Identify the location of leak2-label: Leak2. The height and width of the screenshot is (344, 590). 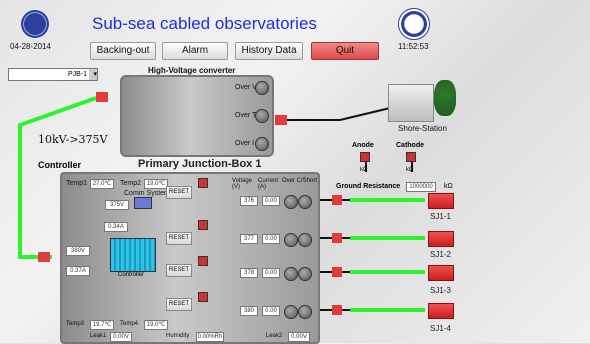
(274, 336).